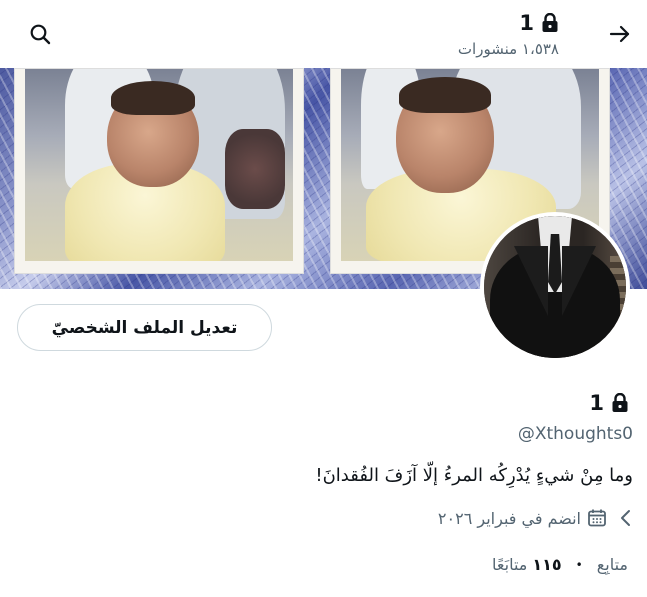 This screenshot has width=647, height=597. I want to click on user-handle: @Xthoughts0, so click(575, 434).